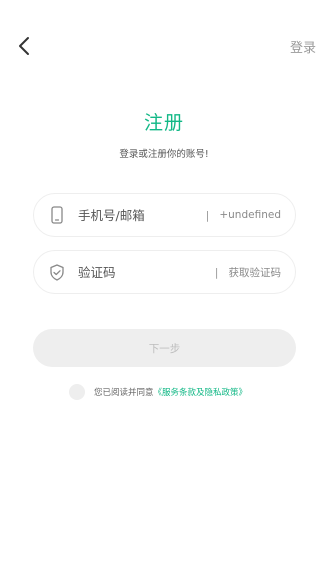 The height and width of the screenshot is (584, 328). I want to click on verification-code-input, so click(146, 272).